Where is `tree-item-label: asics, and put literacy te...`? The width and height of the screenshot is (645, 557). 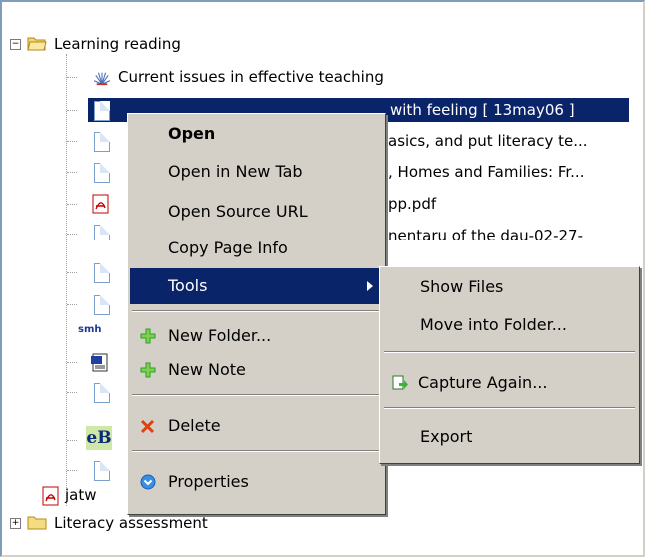 tree-item-label: asics, and put literacy te... is located at coordinates (488, 141).